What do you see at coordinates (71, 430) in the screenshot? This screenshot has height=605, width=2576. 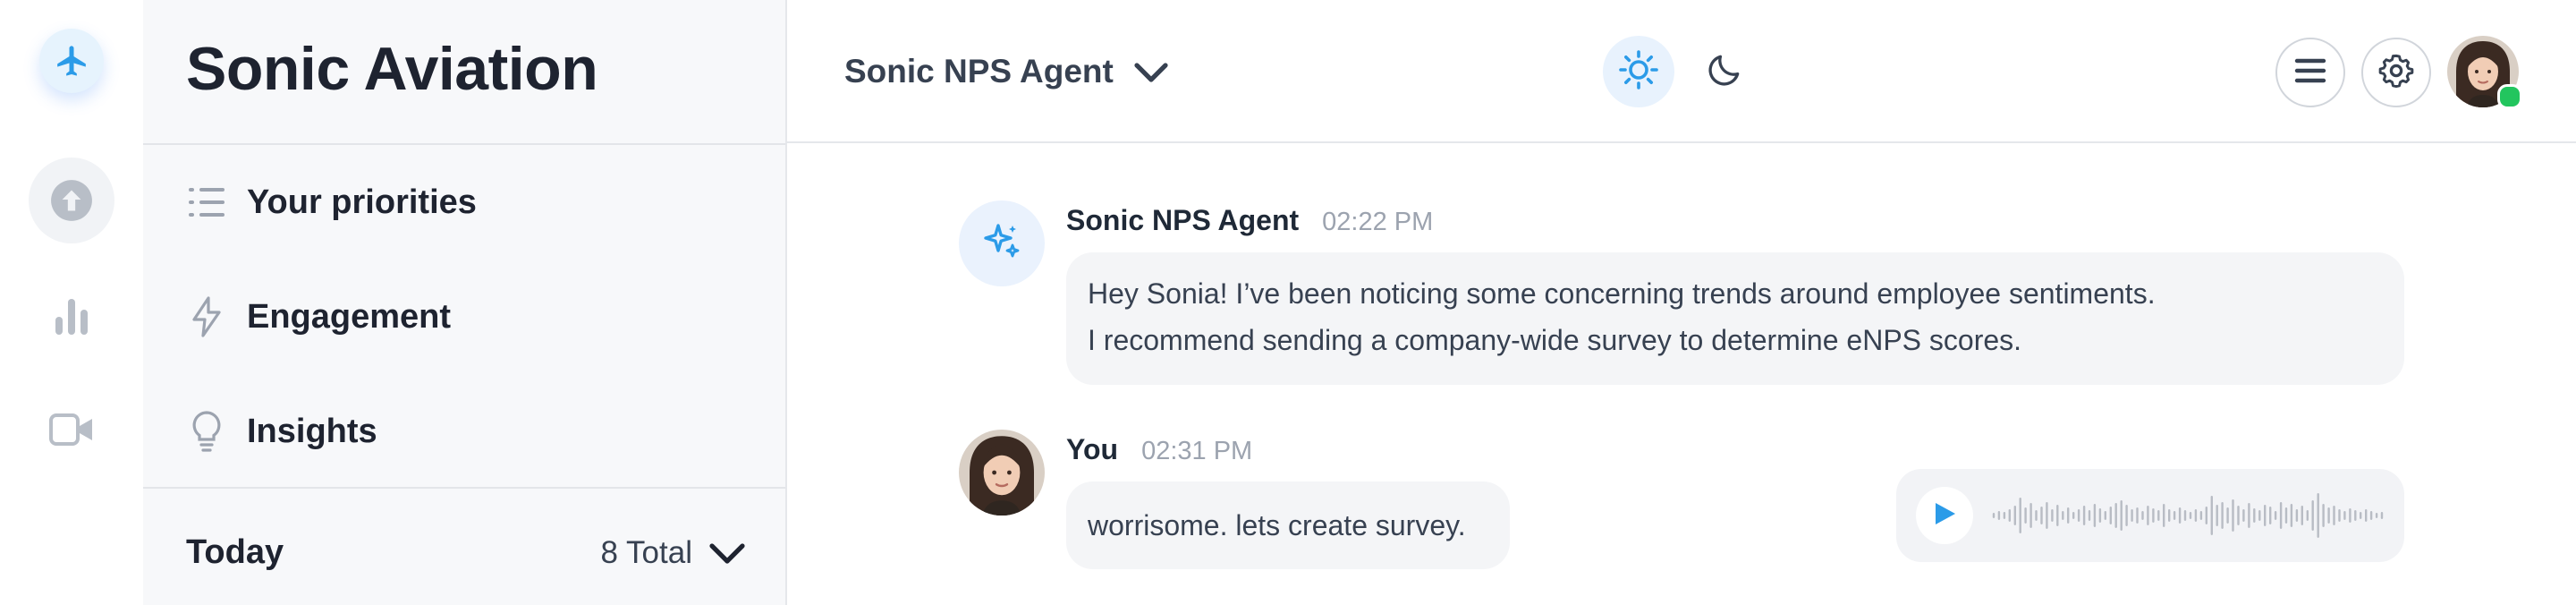 I see `video-icon` at bounding box center [71, 430].